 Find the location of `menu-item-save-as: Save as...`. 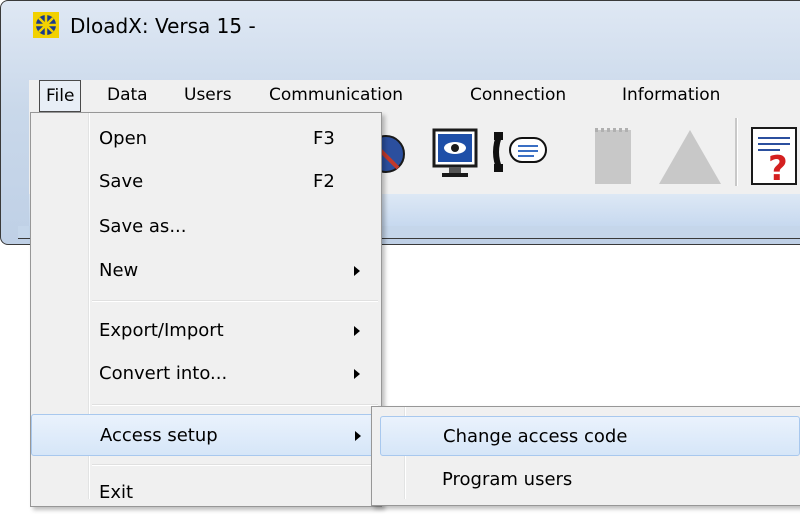

menu-item-save-as: Save as... is located at coordinates (206, 227).